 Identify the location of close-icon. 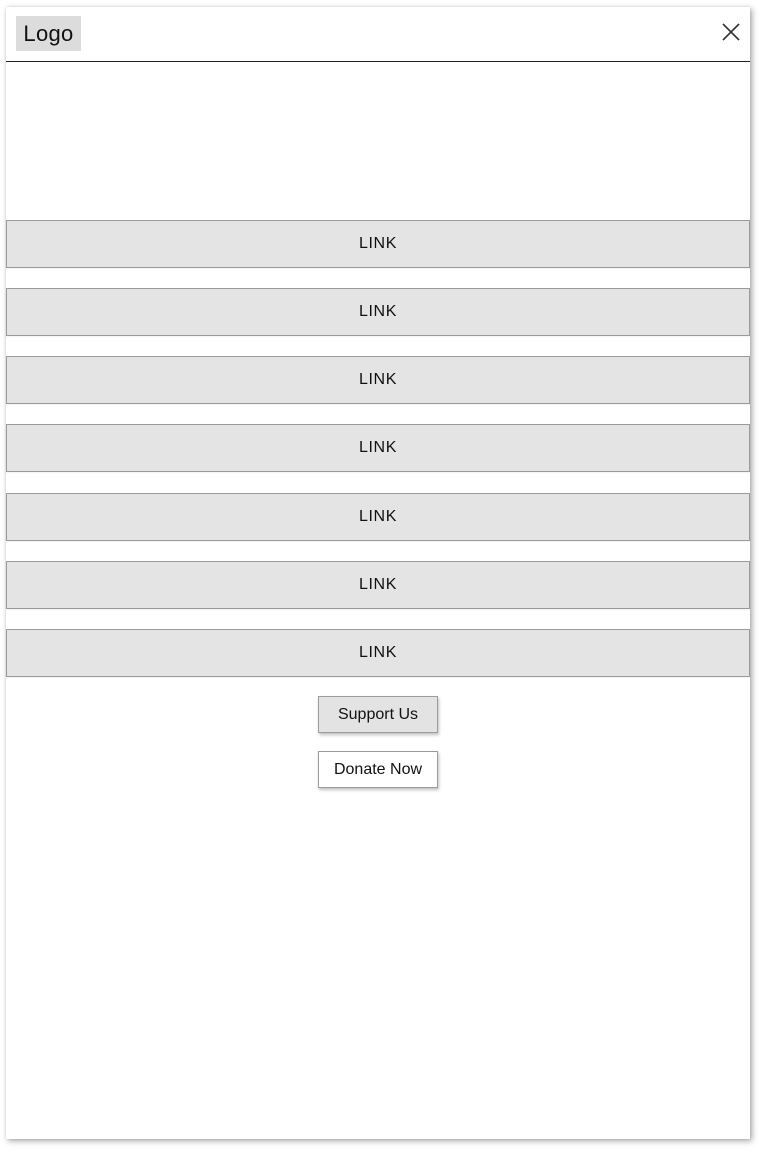
(731, 32).